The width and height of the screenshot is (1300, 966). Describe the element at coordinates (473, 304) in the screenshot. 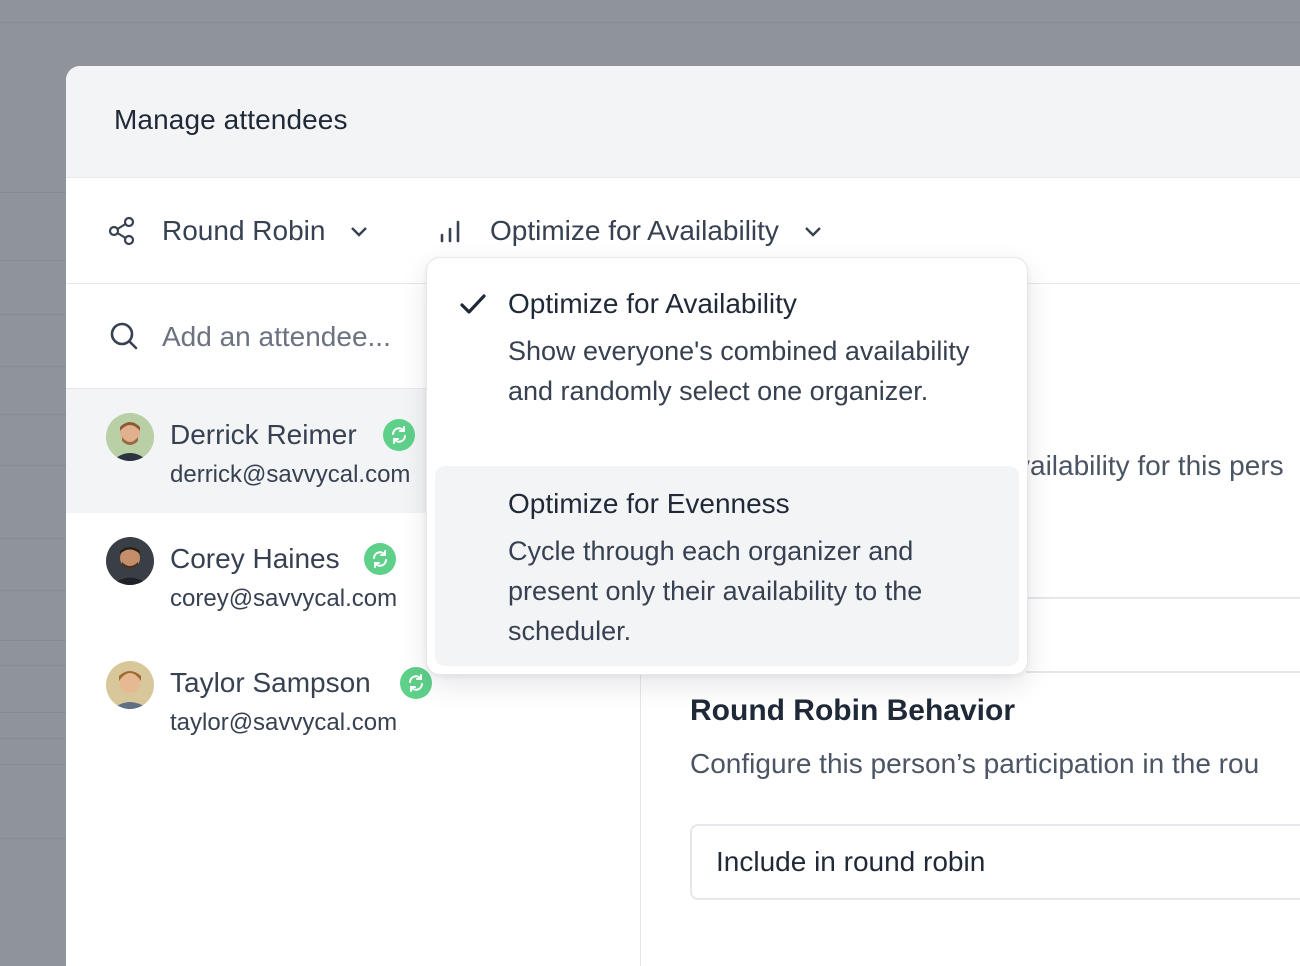

I see `check-icon` at that location.